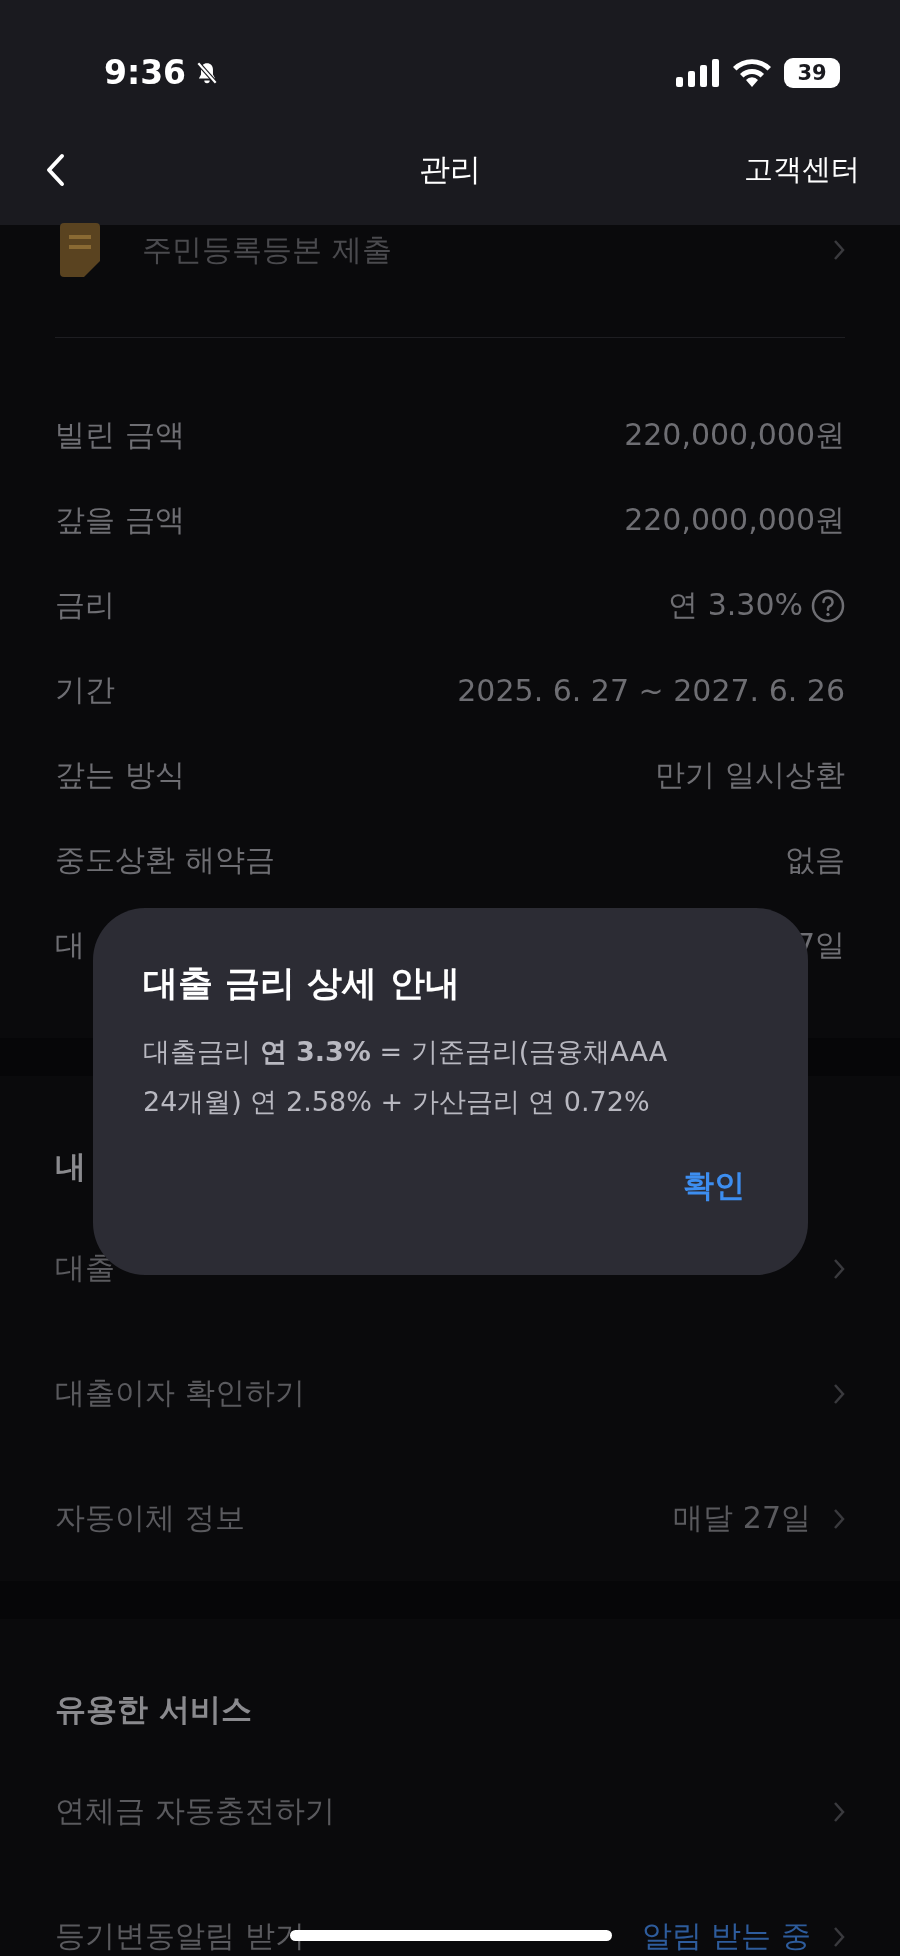  What do you see at coordinates (726, 1936) in the screenshot?
I see `menu-item-value: 알림 받는 중` at bounding box center [726, 1936].